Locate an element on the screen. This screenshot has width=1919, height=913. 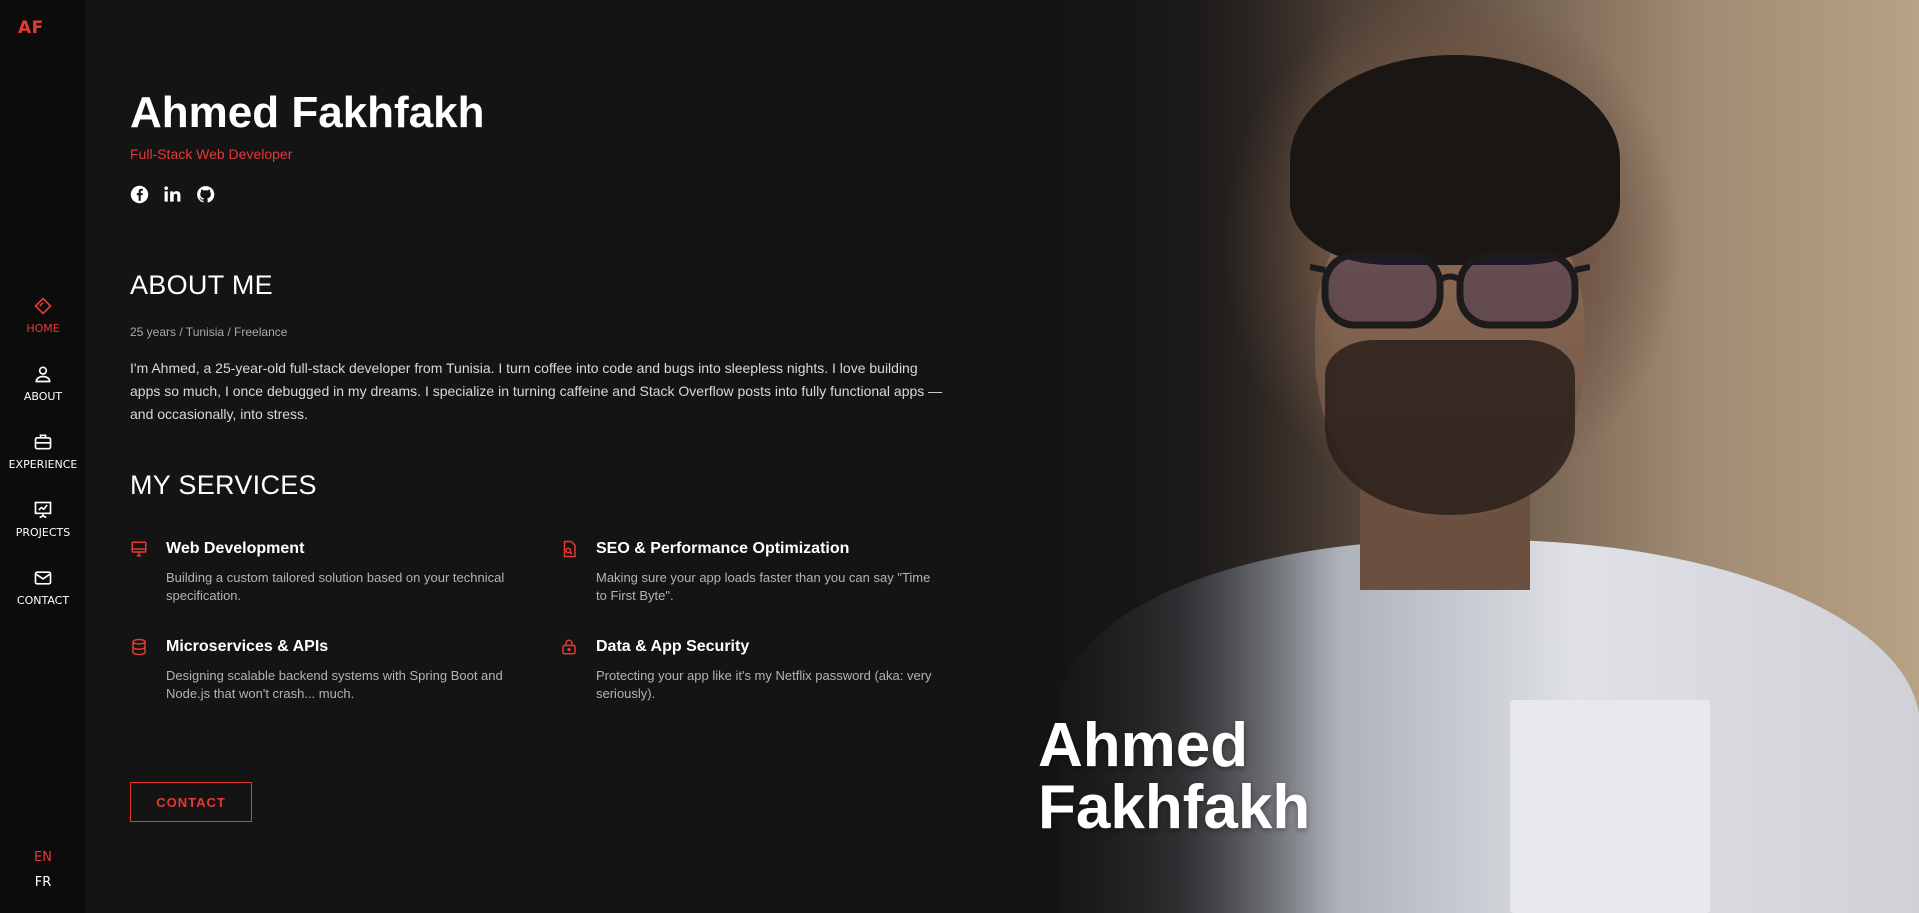
sidebar-item-projects: PROJECTS is located at coordinates (43, 534).